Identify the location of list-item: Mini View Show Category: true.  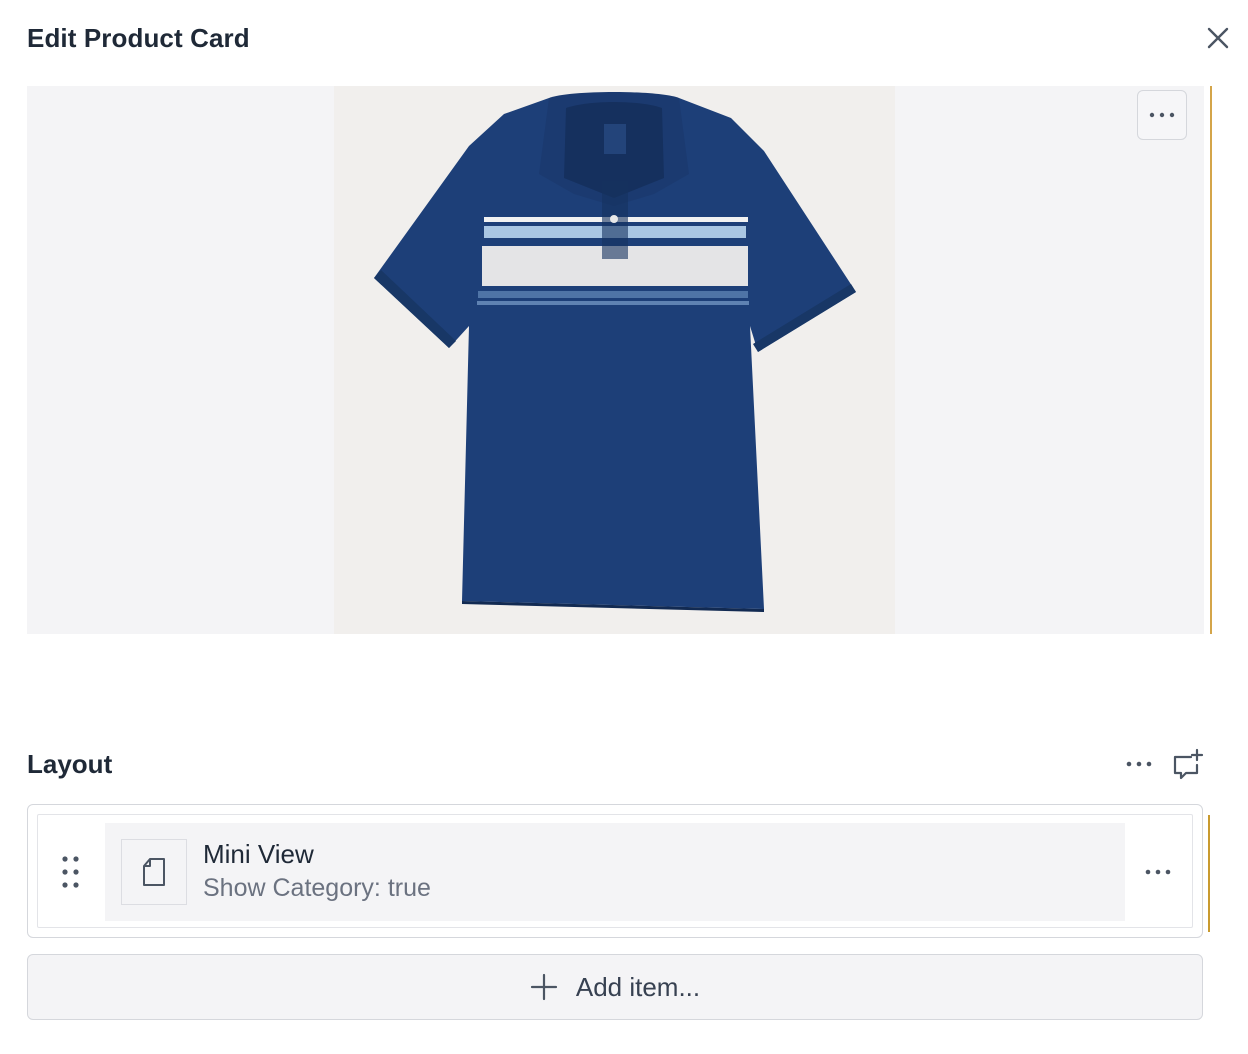
(615, 871).